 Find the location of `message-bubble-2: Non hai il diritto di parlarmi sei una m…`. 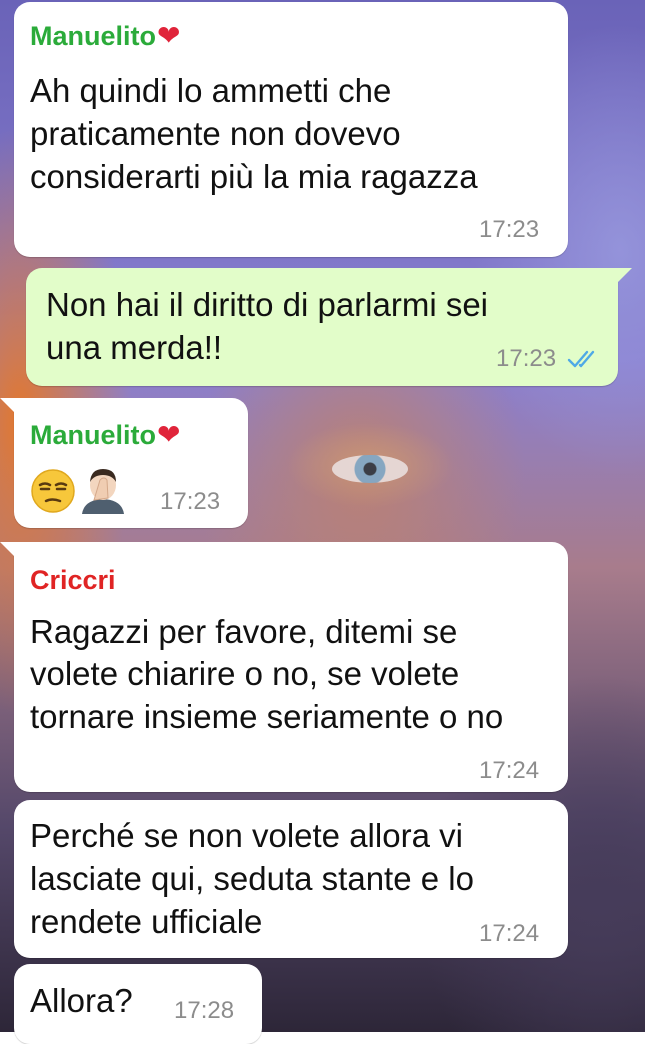

message-bubble-2: Non hai il diritto di parlarmi sei una m… is located at coordinates (322, 327).